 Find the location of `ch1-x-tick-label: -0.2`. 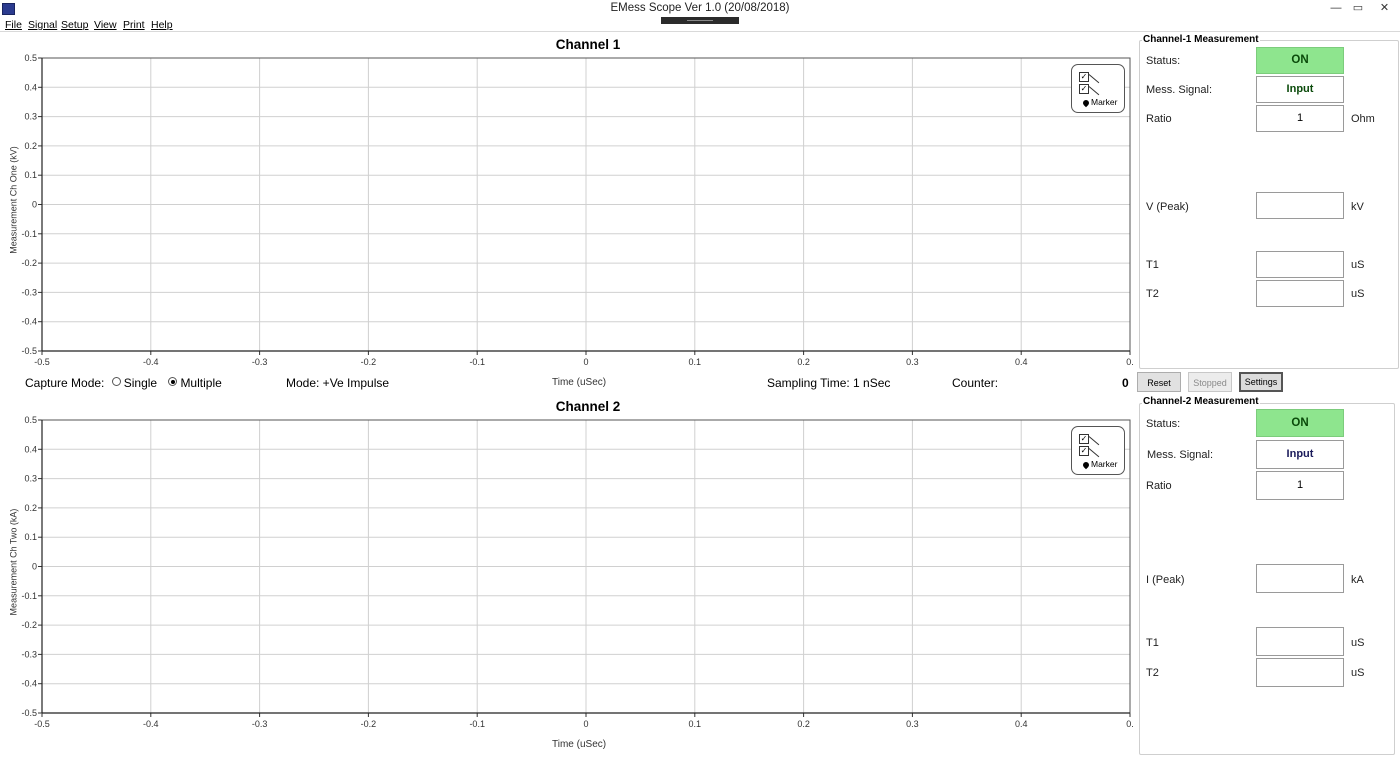

ch1-x-tick-label: -0.2 is located at coordinates (369, 362).